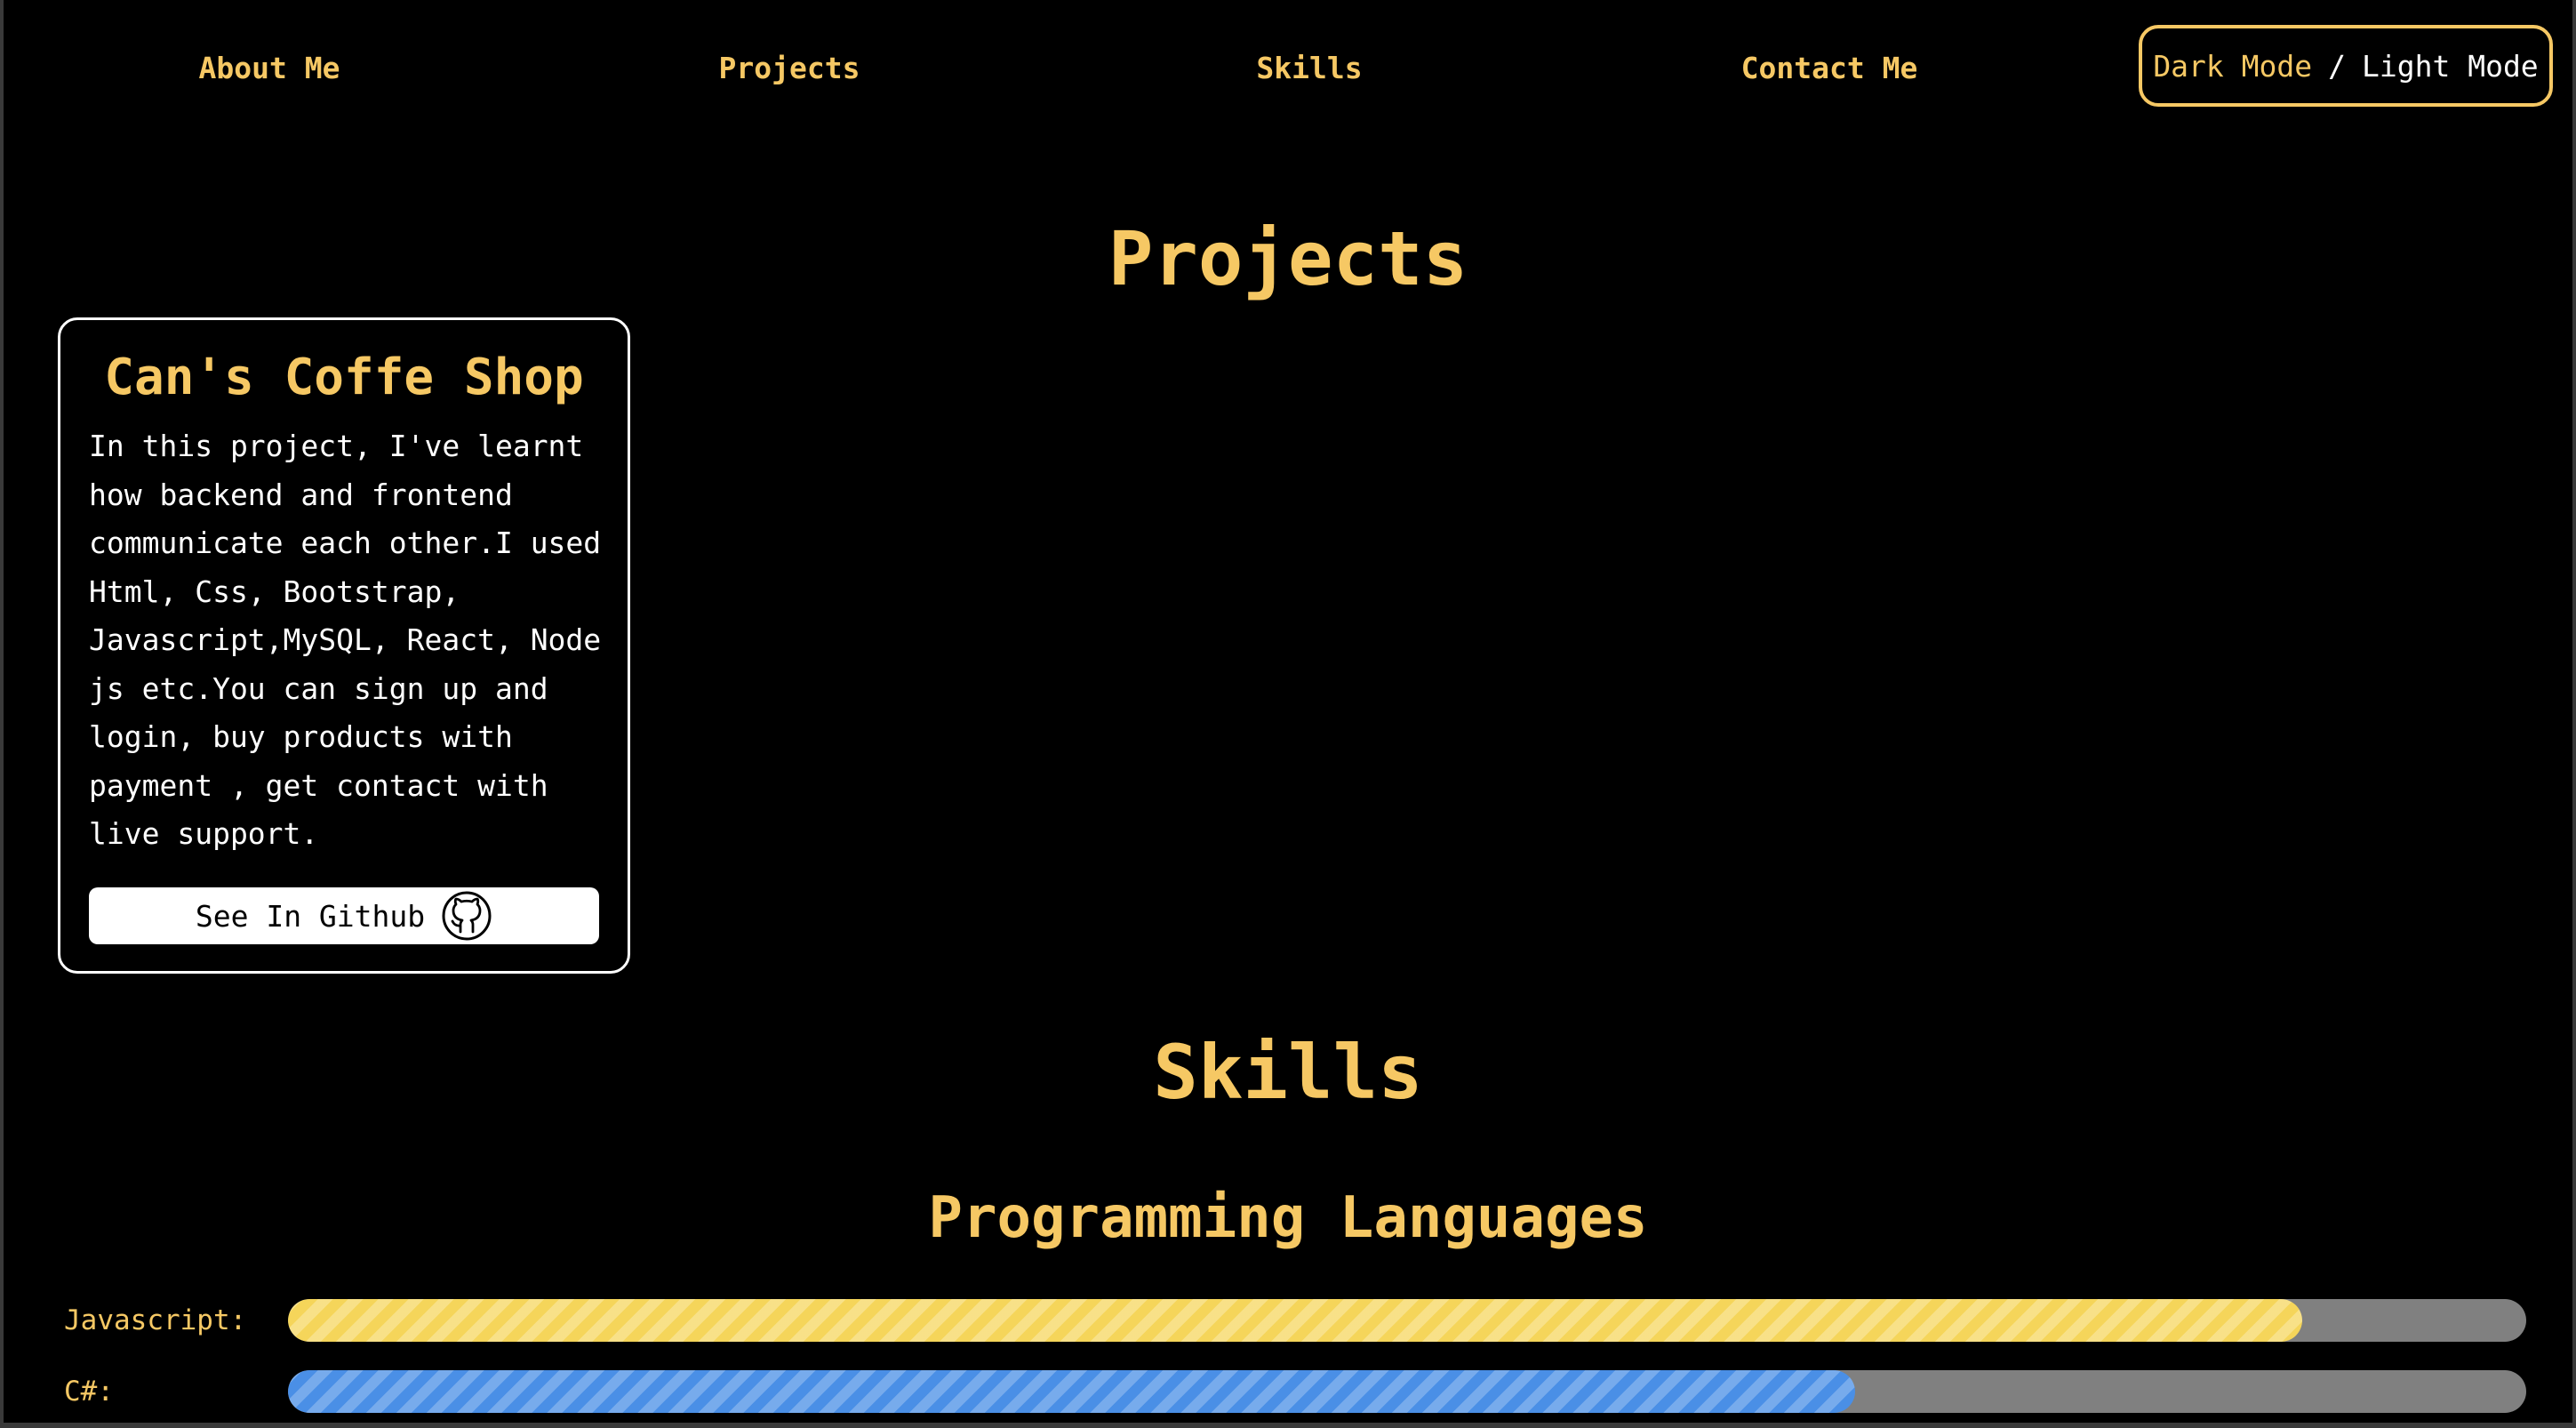  Describe the element at coordinates (789, 68) in the screenshot. I see `nav-projects: Projects` at that location.